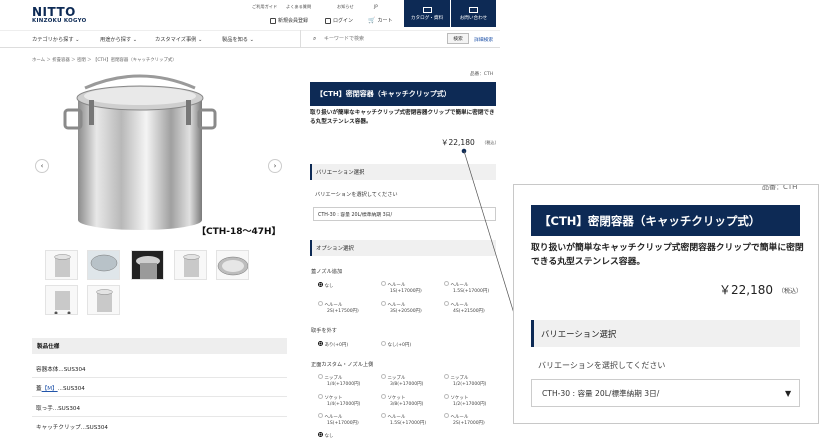  What do you see at coordinates (780, 187) in the screenshot?
I see `zoom-product-number-cut: 品番：CTH` at bounding box center [780, 187].